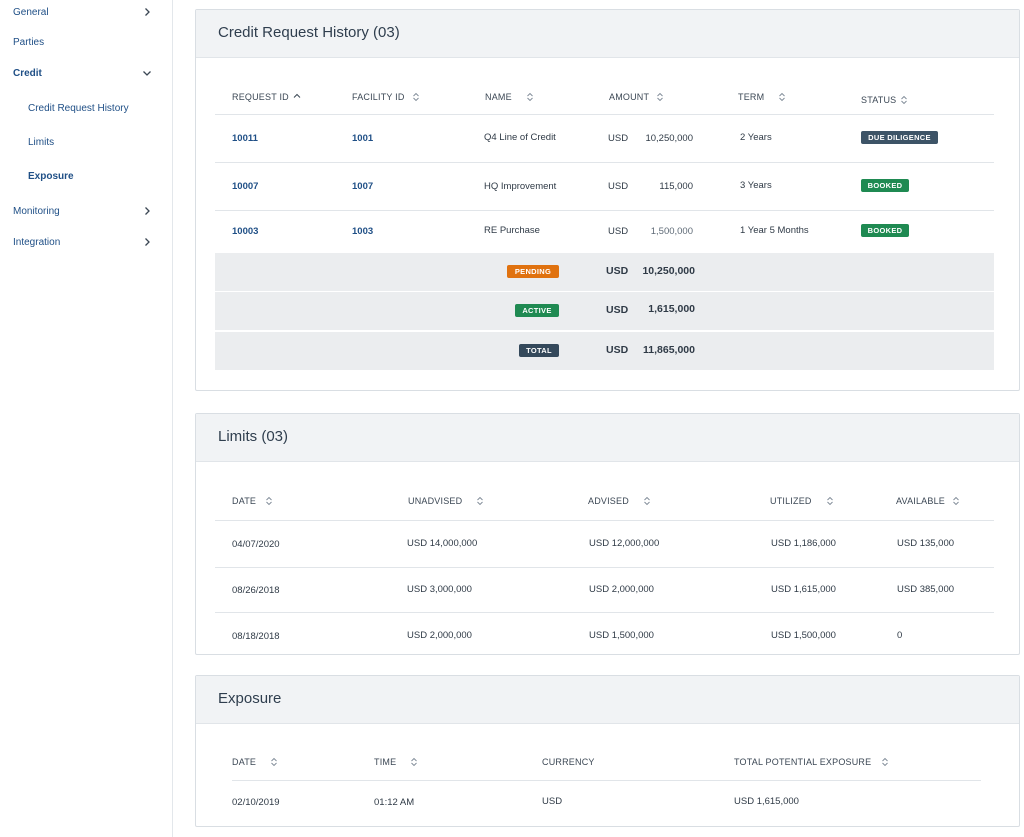 This screenshot has width=1024, height=837. I want to click on header-label: STATUS, so click(879, 100).